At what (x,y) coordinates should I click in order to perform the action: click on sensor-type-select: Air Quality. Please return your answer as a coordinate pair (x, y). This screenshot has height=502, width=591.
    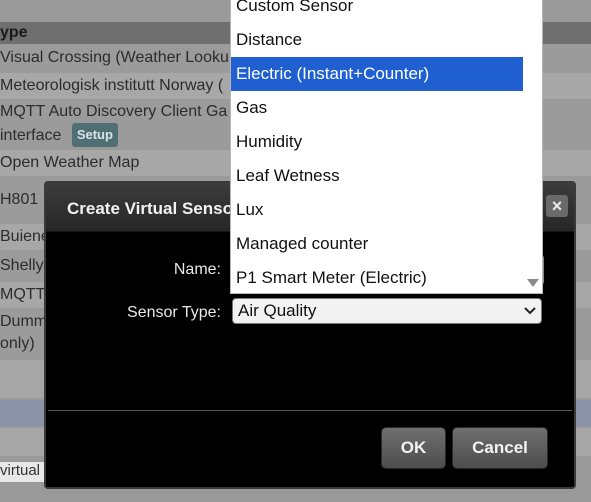
    Looking at the image, I should click on (387, 311).